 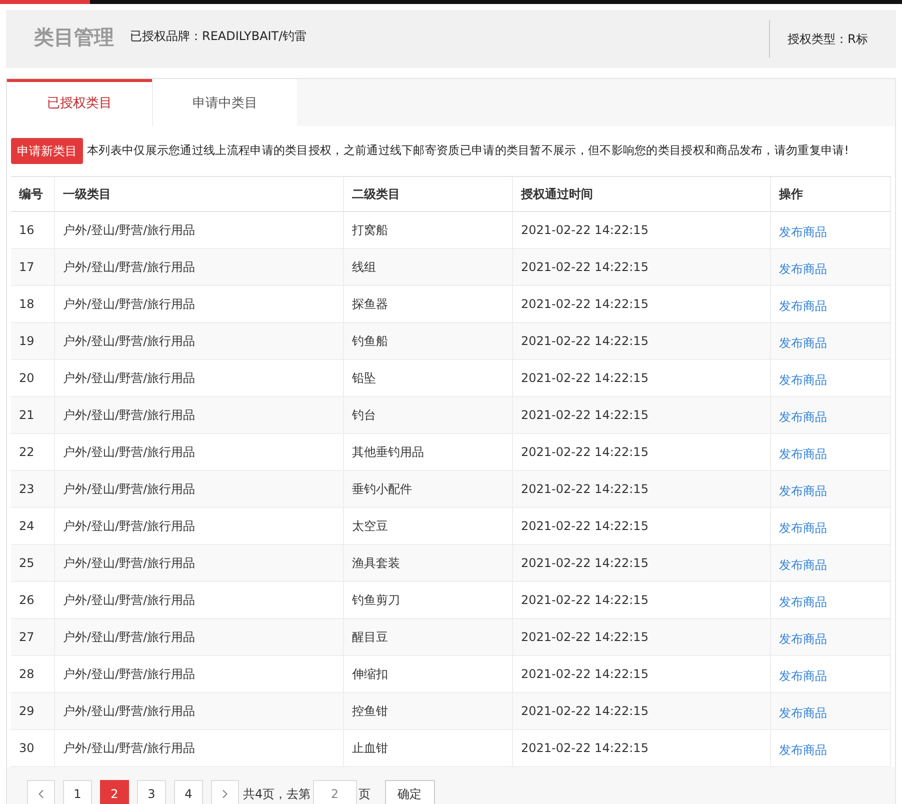 I want to click on table-cell-text: 探鱼器, so click(x=370, y=304).